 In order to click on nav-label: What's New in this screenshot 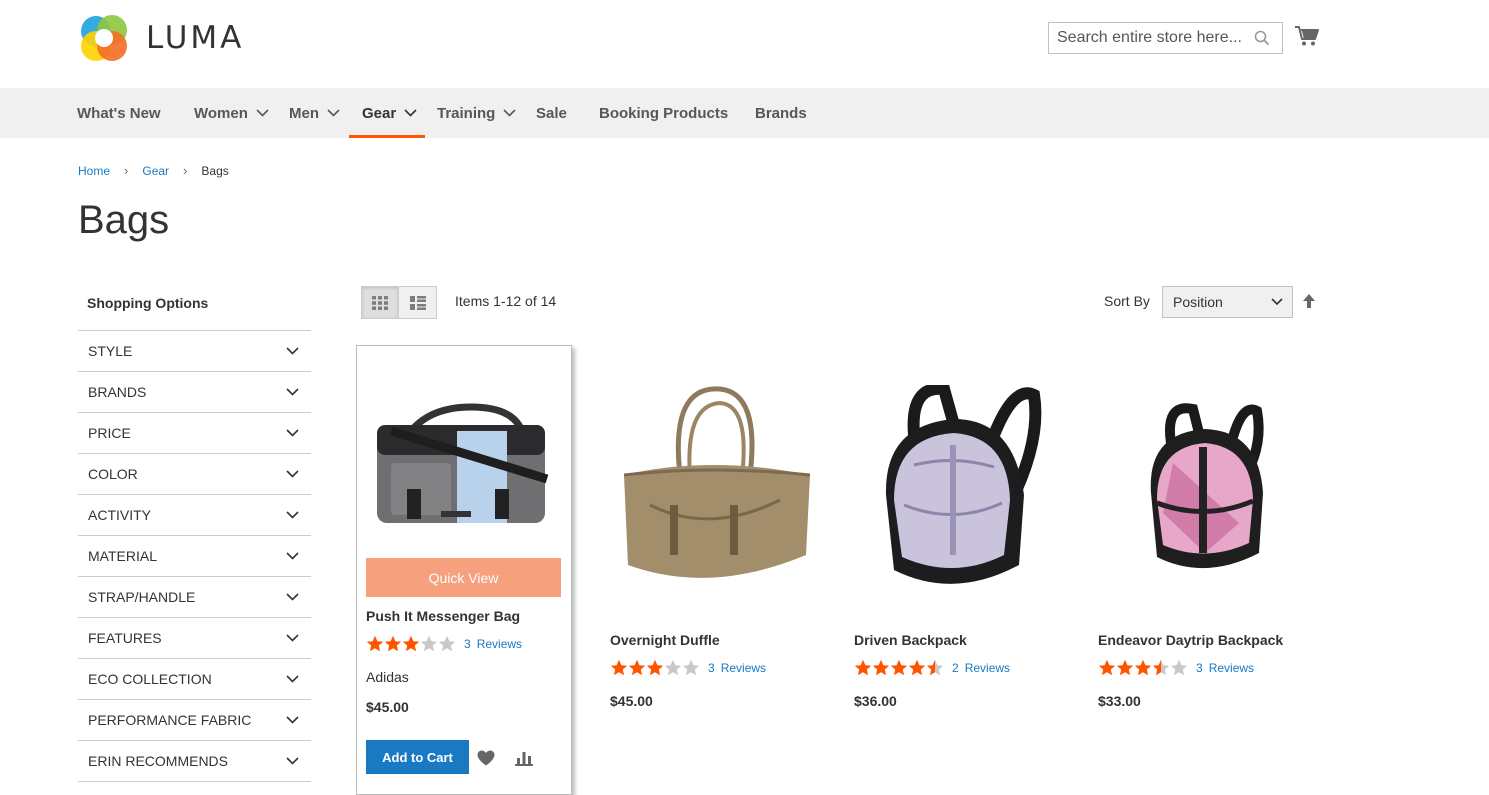, I will do `click(119, 113)`.